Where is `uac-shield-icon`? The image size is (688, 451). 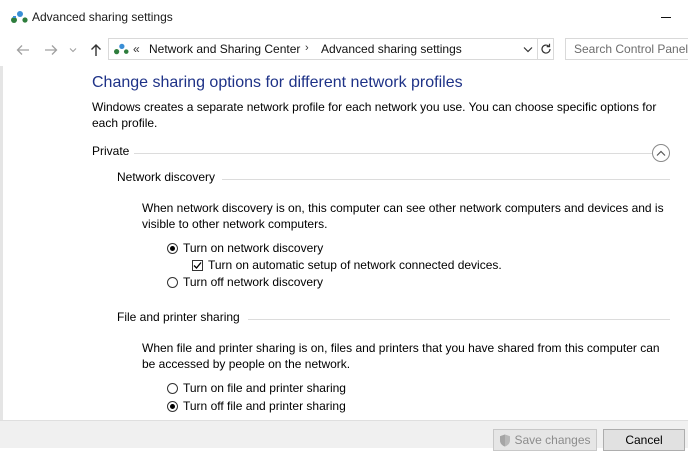
uac-shield-icon is located at coordinates (505, 440).